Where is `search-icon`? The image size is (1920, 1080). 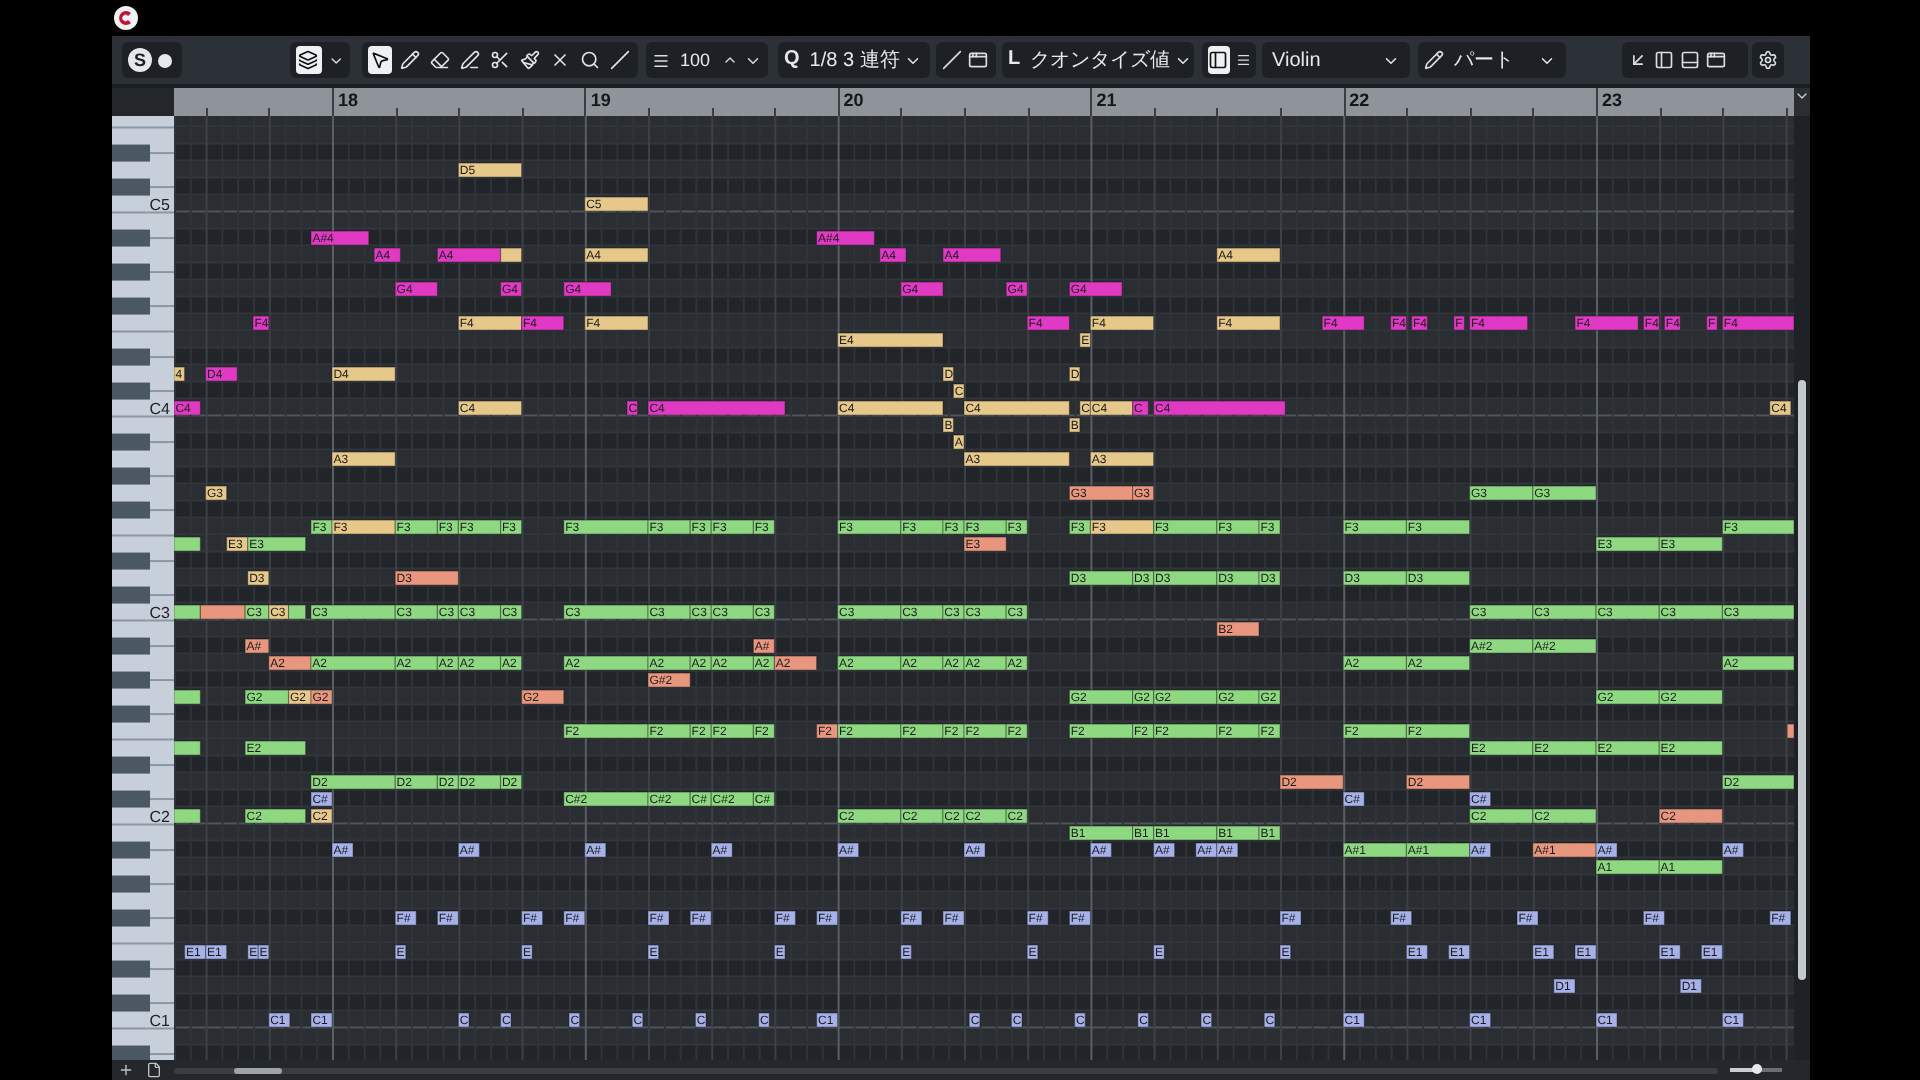 search-icon is located at coordinates (590, 60).